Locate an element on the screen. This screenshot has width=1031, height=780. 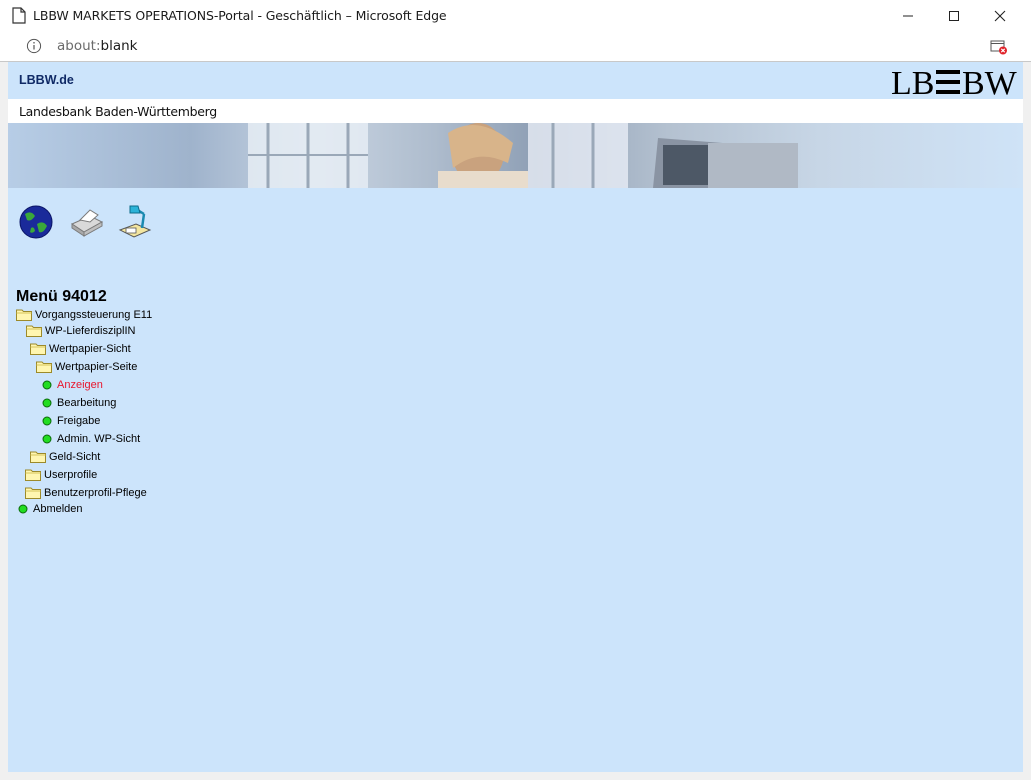
menu-item-label: Wertpapier-Seite is located at coordinates (96, 367).